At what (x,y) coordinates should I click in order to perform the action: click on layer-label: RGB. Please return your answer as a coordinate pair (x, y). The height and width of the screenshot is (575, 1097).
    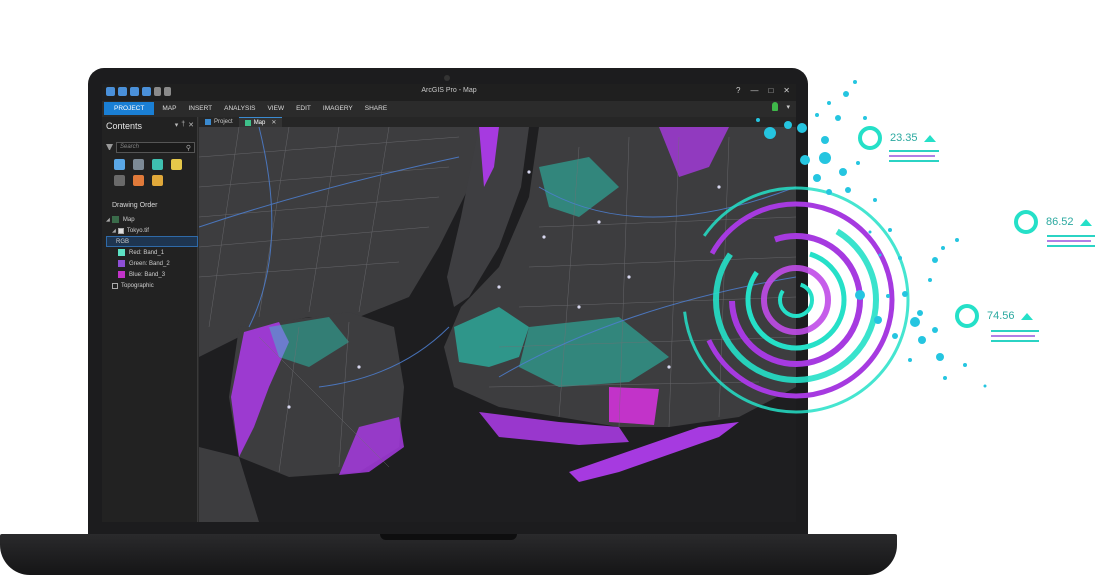
    Looking at the image, I should click on (123, 241).